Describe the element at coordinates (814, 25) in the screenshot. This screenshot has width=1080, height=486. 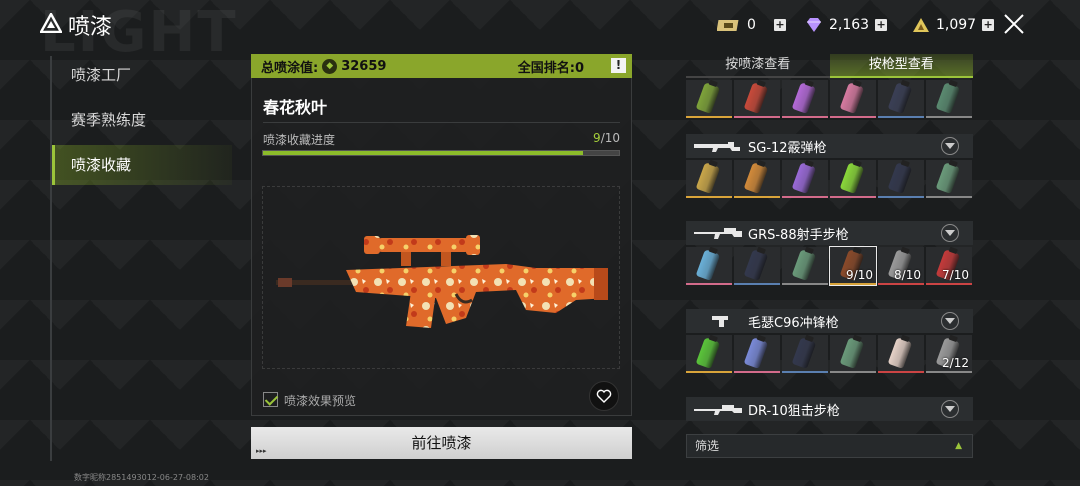
I see `diamond-icon` at that location.